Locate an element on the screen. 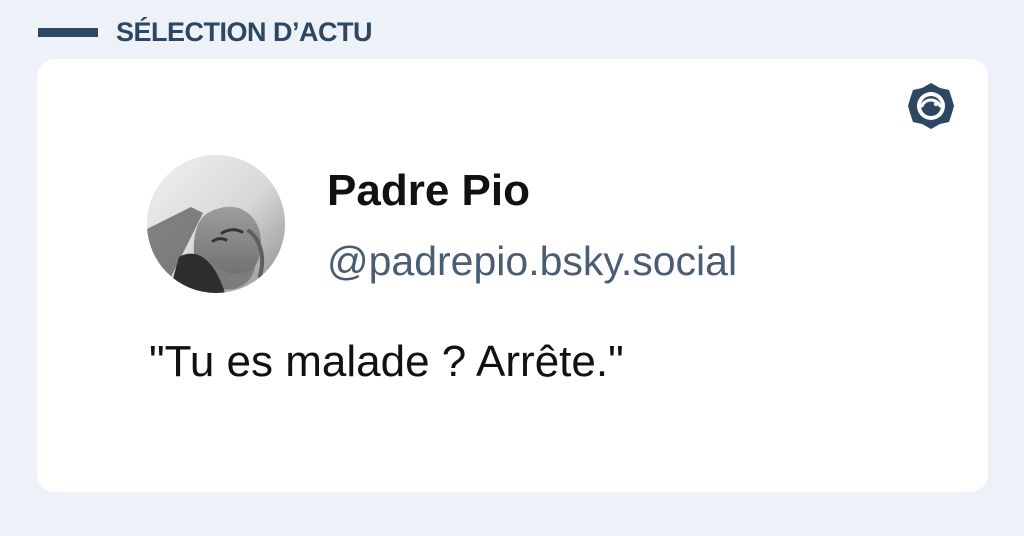 This screenshot has height=536, width=1024. section-header: SÉLECTION D’ACTU is located at coordinates (205, 32).